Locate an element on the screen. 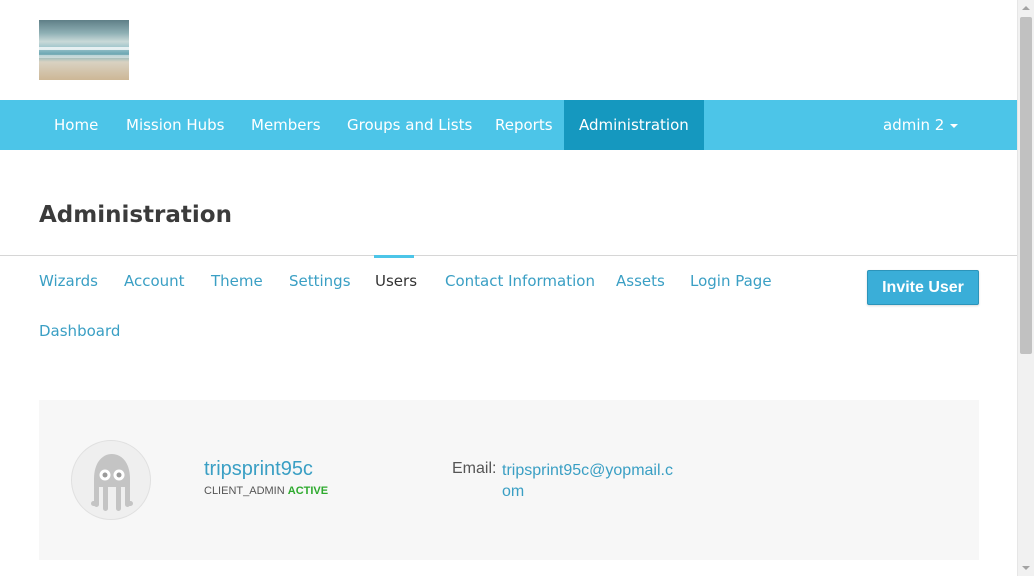  tab-login-page: Login Page is located at coordinates (731, 281).